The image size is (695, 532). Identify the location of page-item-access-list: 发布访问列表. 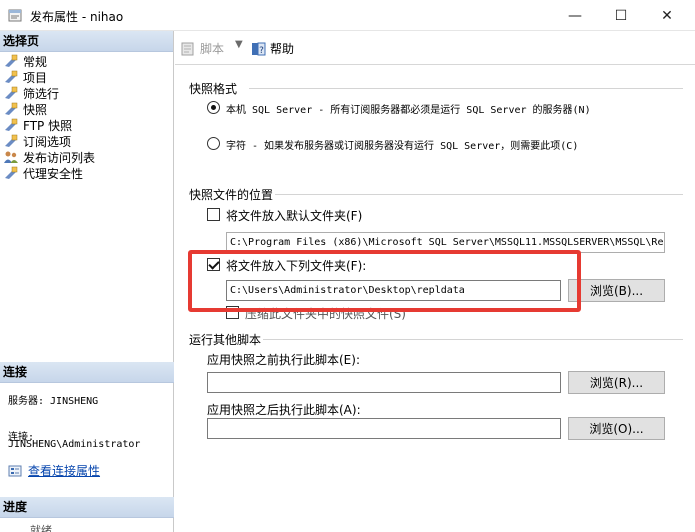
(86, 157).